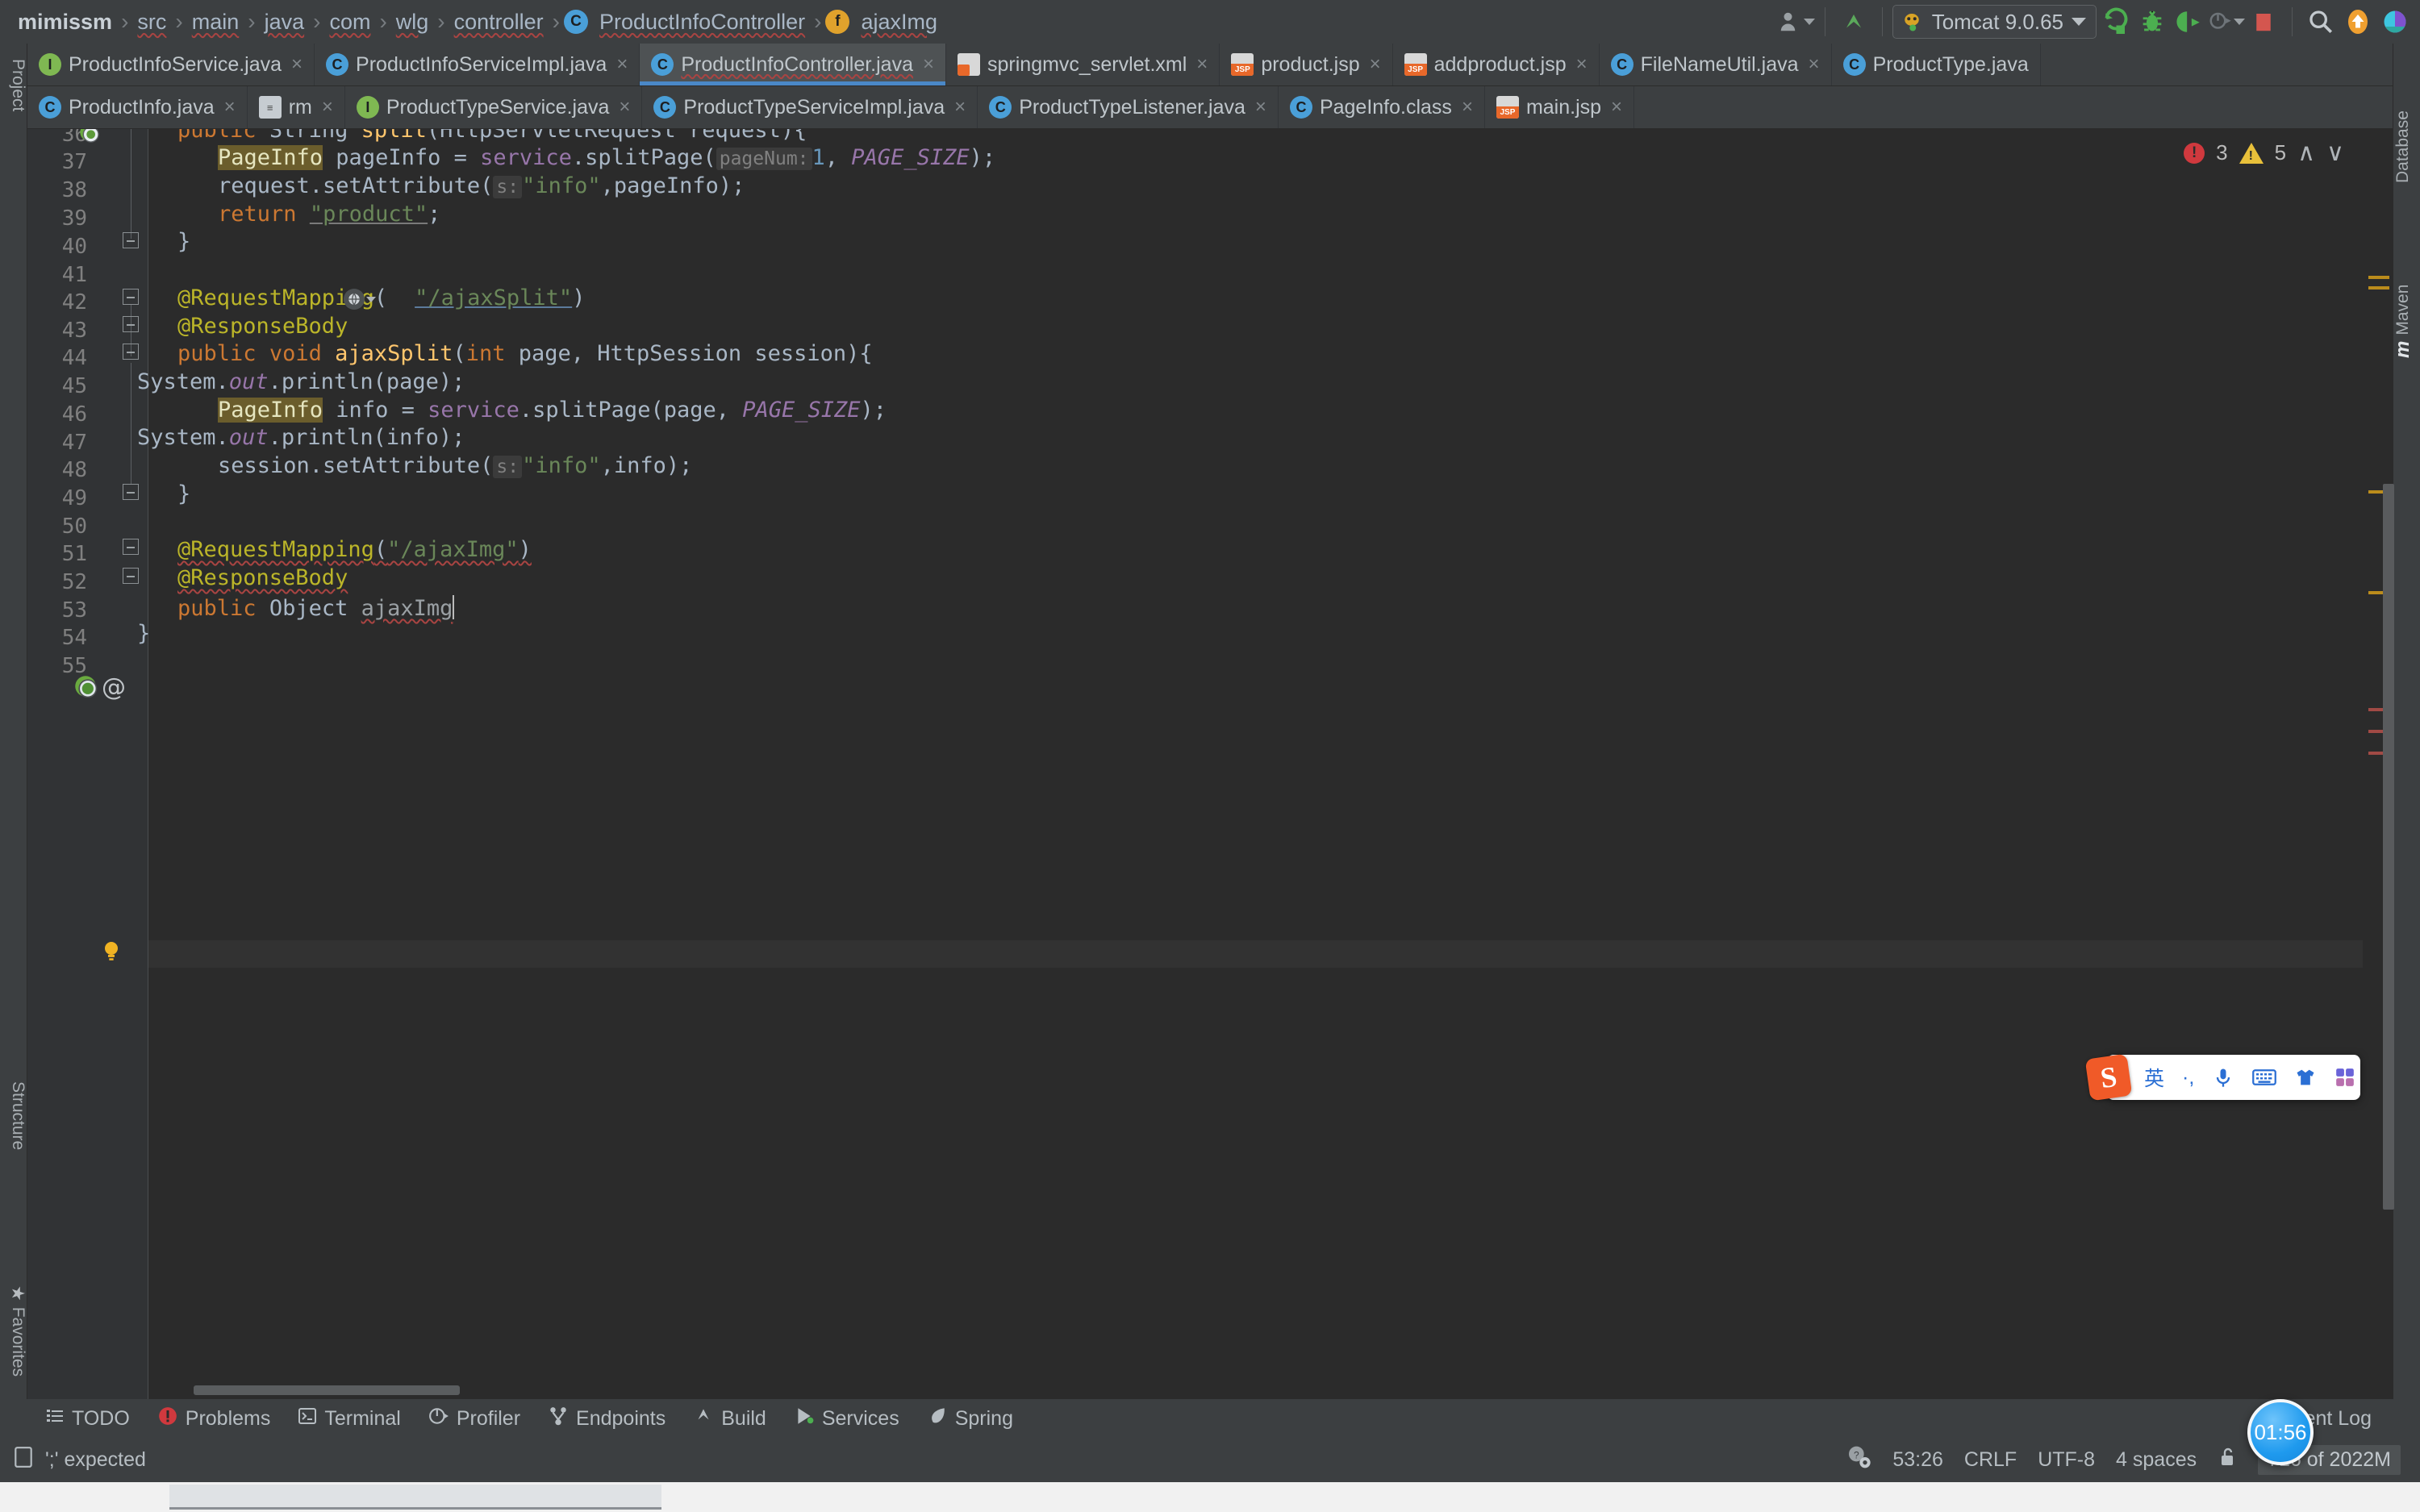  I want to click on url-gutter-icon, so click(360, 300).